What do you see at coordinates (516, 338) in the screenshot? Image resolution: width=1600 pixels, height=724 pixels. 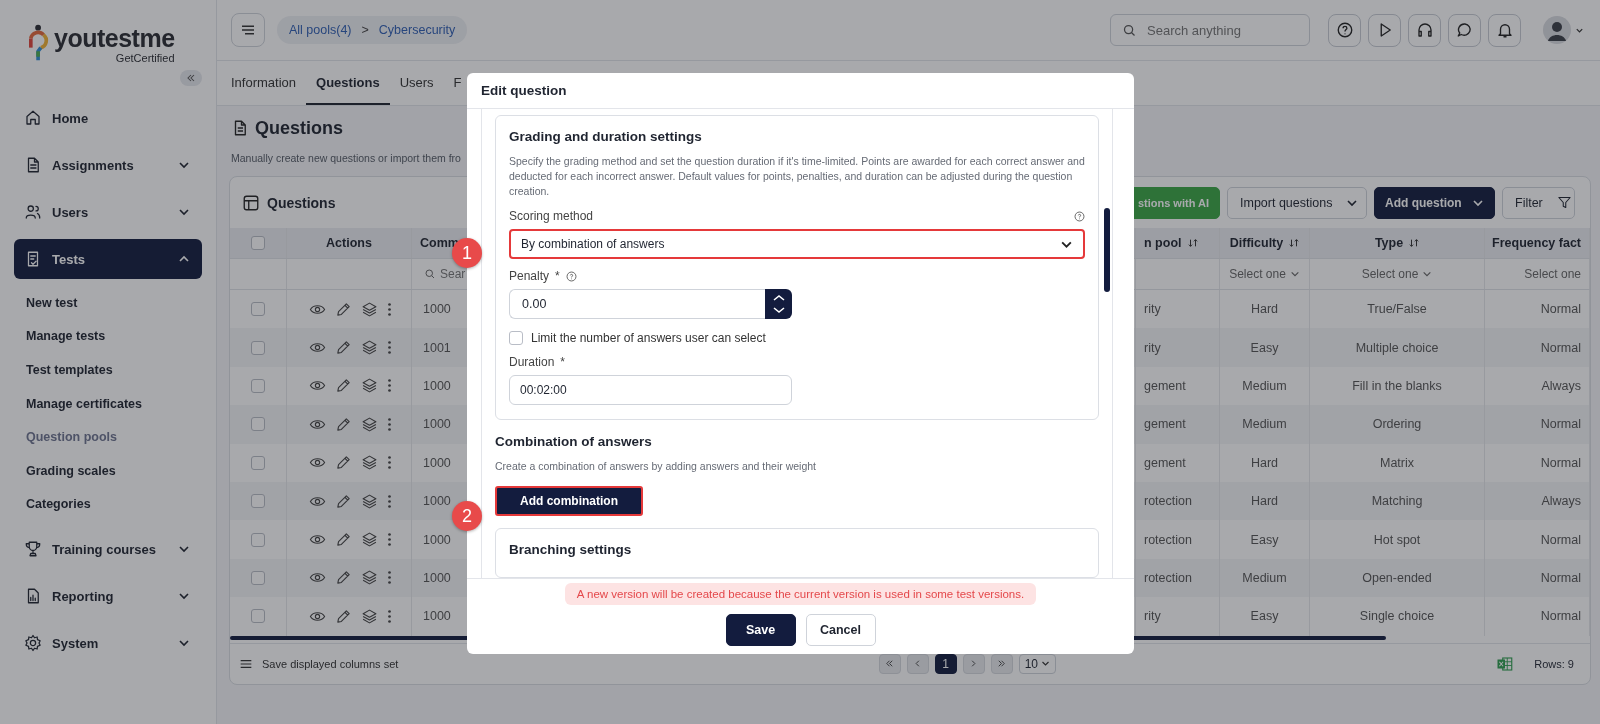 I see `limit-checkbox` at bounding box center [516, 338].